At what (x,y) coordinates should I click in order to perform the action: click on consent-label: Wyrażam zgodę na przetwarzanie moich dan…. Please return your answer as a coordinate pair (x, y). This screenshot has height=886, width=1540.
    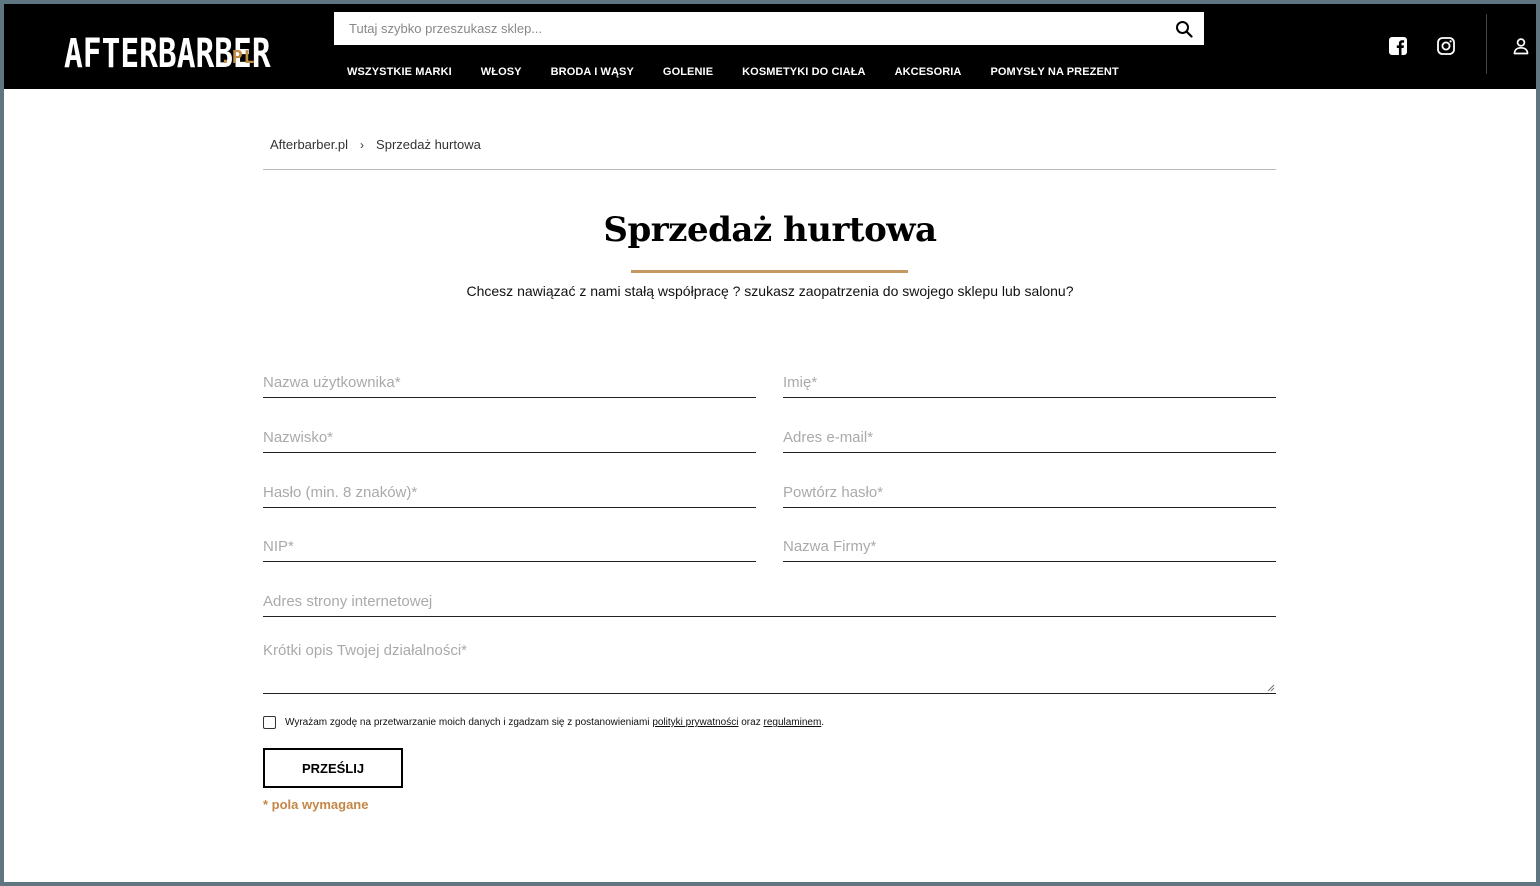
    Looking at the image, I should click on (554, 722).